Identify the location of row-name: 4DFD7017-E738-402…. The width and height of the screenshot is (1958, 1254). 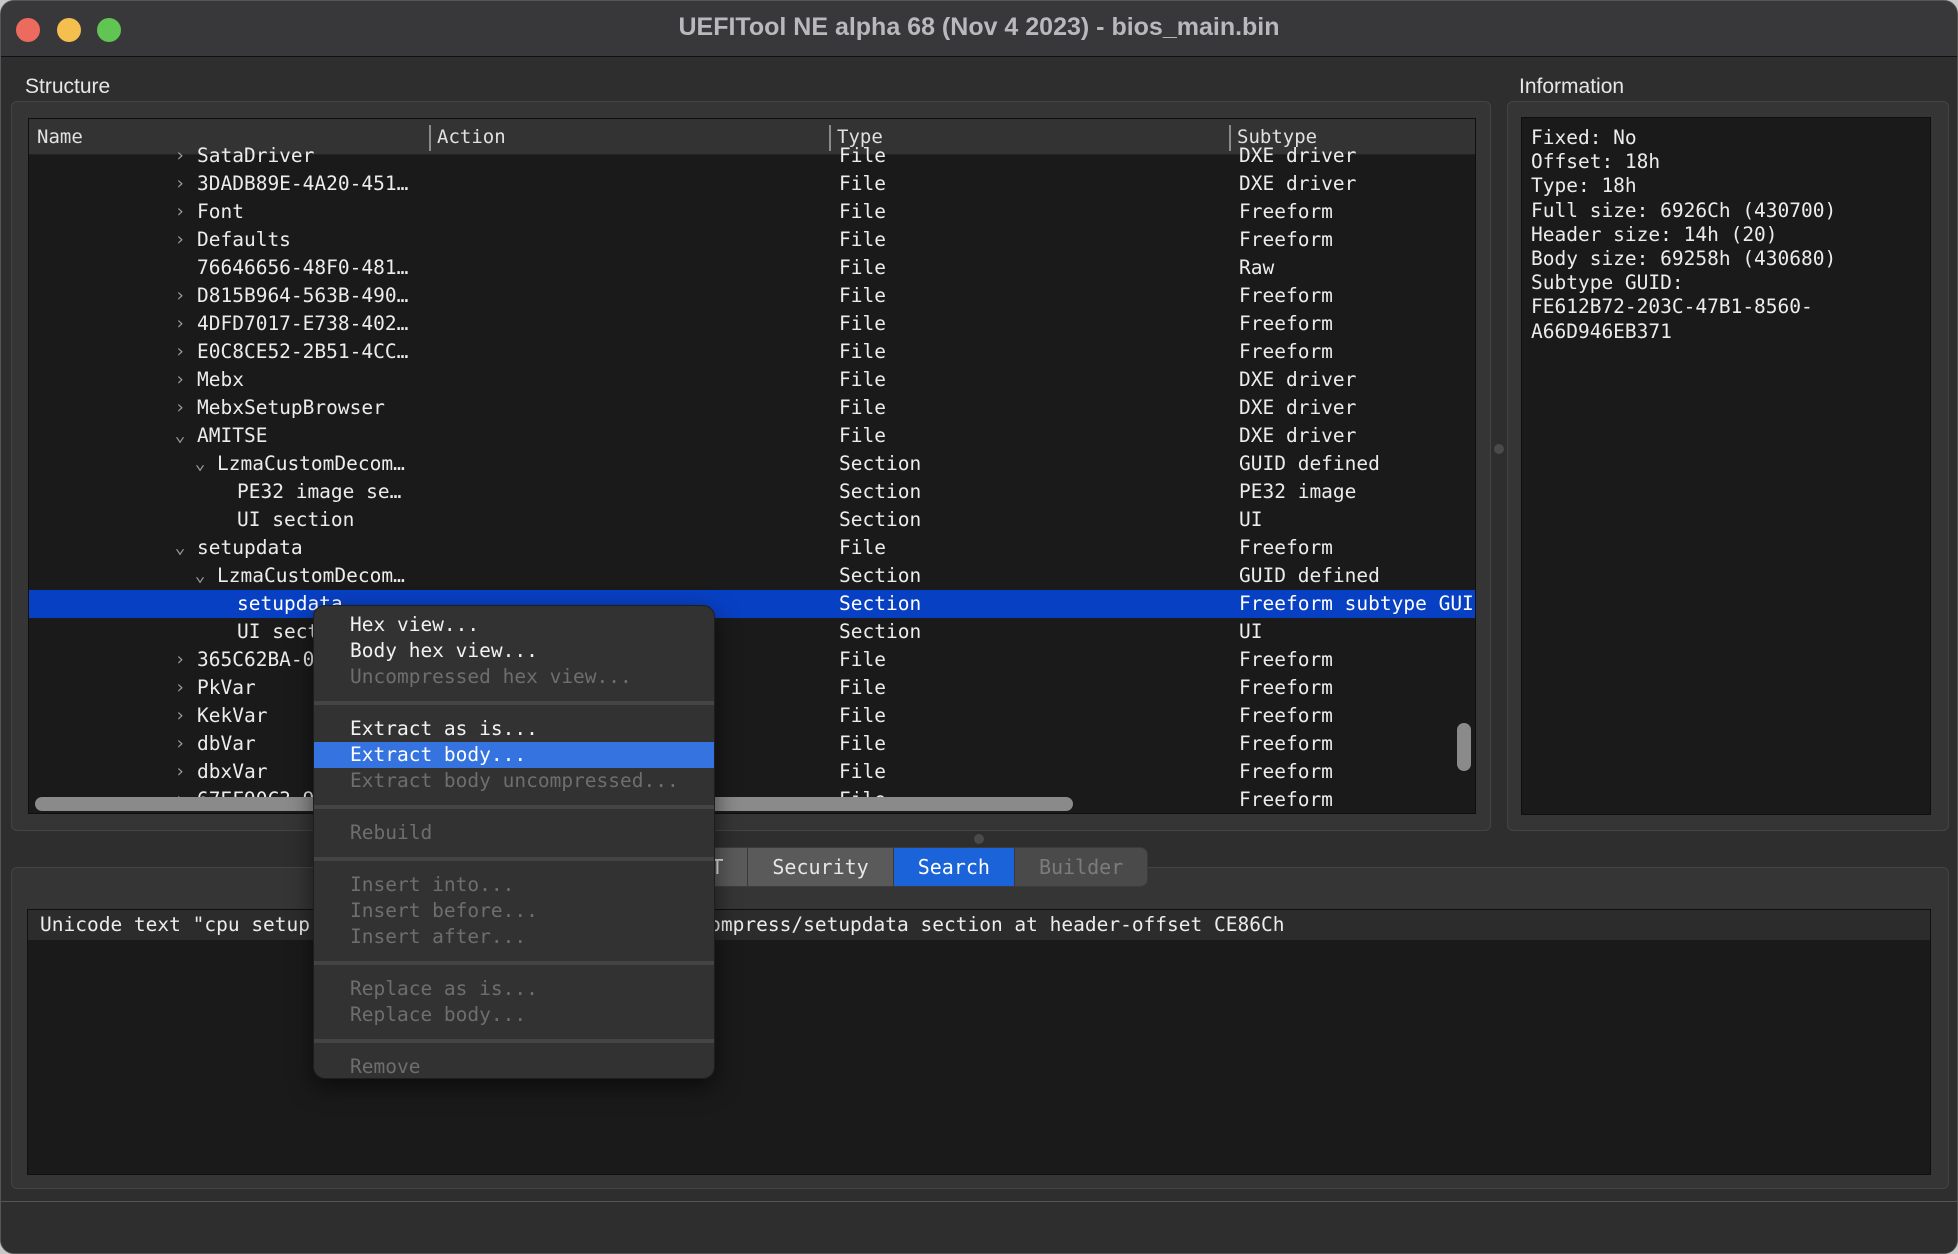
(303, 323).